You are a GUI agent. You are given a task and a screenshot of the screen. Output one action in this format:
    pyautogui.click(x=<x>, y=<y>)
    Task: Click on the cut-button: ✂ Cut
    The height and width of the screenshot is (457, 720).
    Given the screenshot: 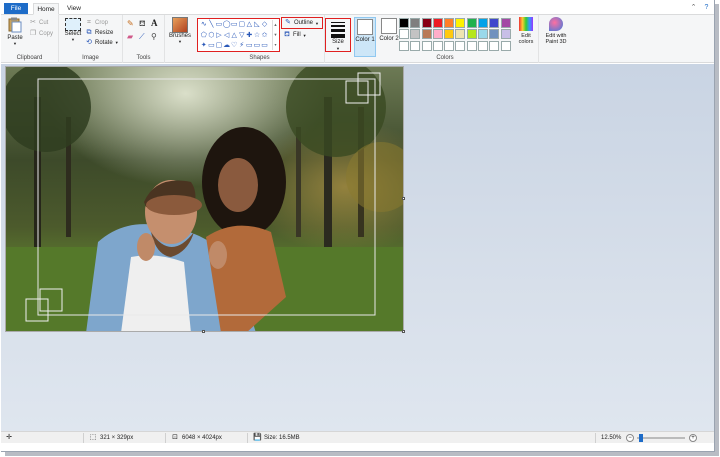 What is the action you would take?
    pyautogui.click(x=38, y=22)
    